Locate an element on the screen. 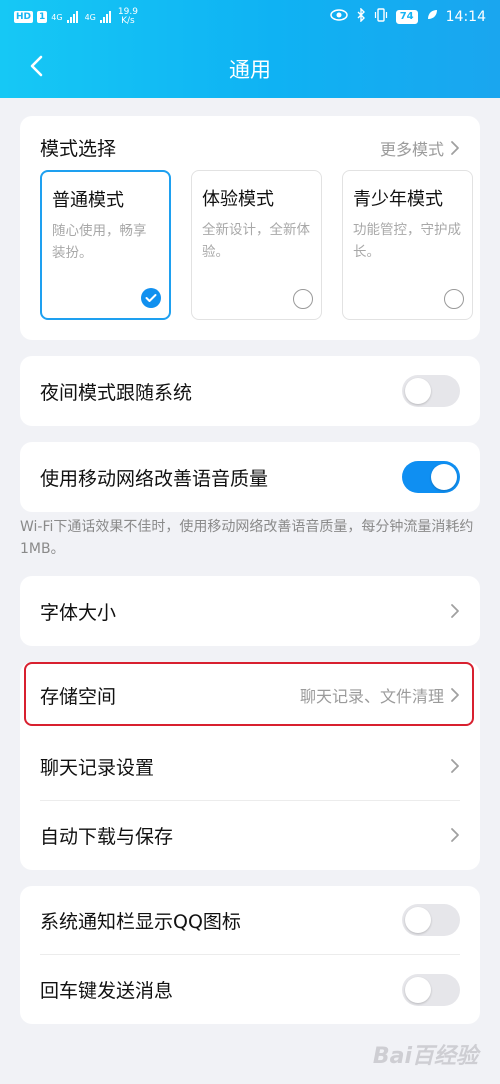 The image size is (500, 1084). chat-history-row: 聊天记录设置 is located at coordinates (250, 766).